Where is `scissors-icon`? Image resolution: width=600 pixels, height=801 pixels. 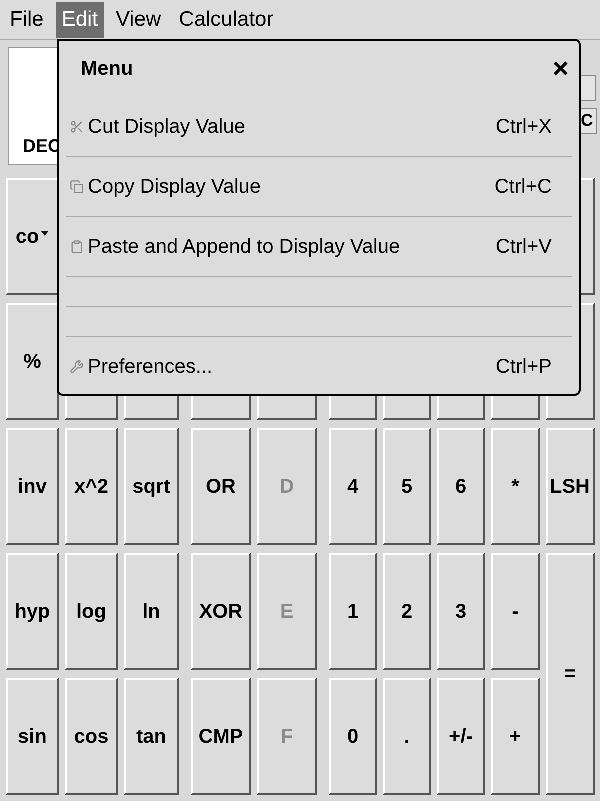
scissors-icon is located at coordinates (77, 127).